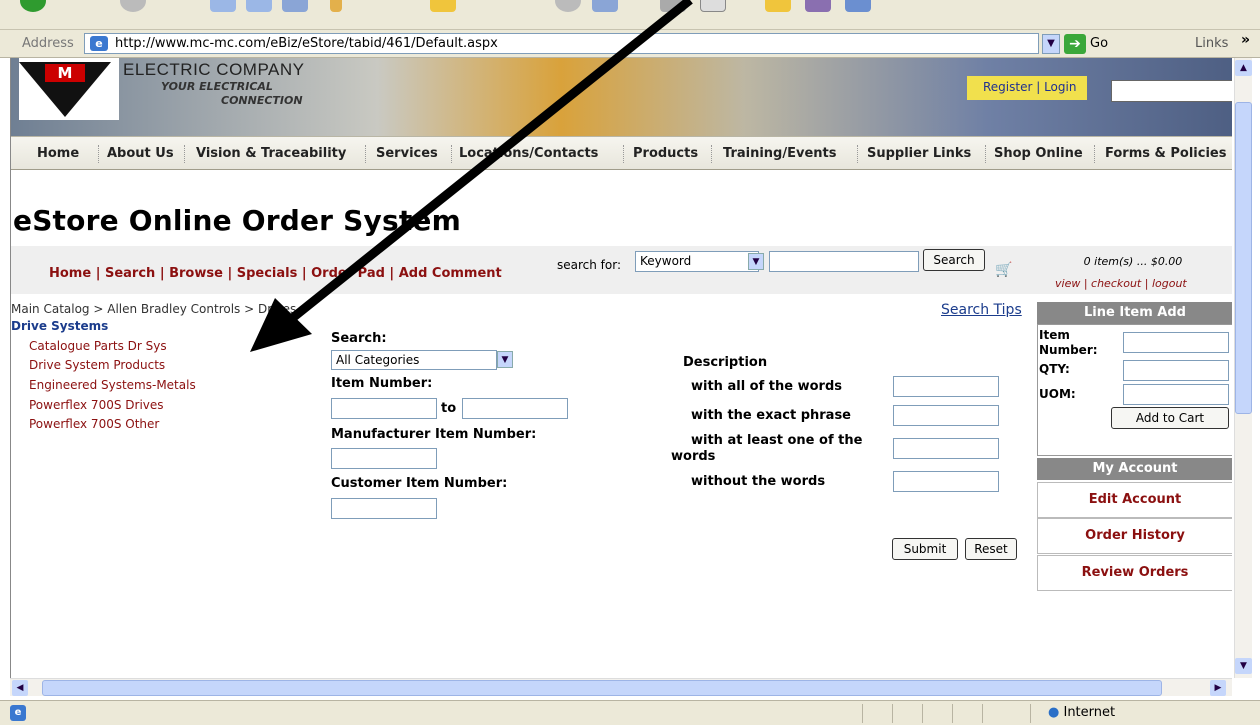 The height and width of the screenshot is (725, 1260). Describe the element at coordinates (844, 261) in the screenshot. I see `keyword-input` at that location.